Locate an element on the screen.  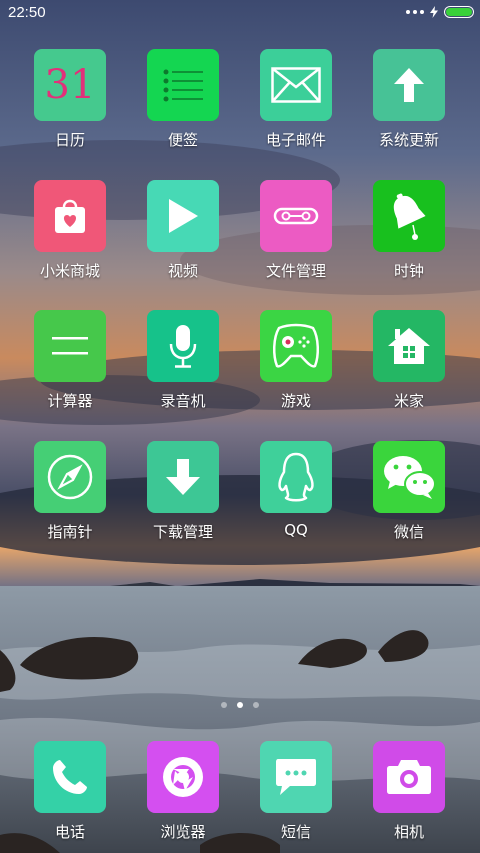
compass-icon is located at coordinates (70, 477).